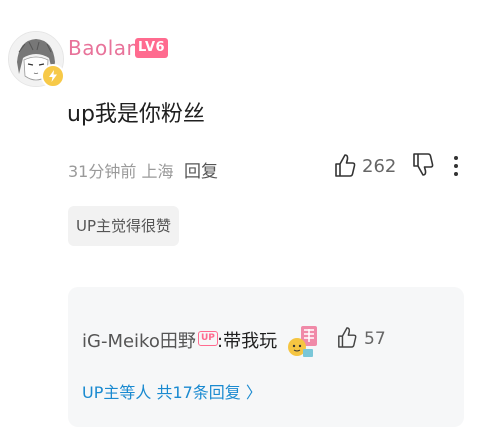 This screenshot has height=440, width=500. What do you see at coordinates (53, 76) in the screenshot?
I see `thunder-badge-icon` at bounding box center [53, 76].